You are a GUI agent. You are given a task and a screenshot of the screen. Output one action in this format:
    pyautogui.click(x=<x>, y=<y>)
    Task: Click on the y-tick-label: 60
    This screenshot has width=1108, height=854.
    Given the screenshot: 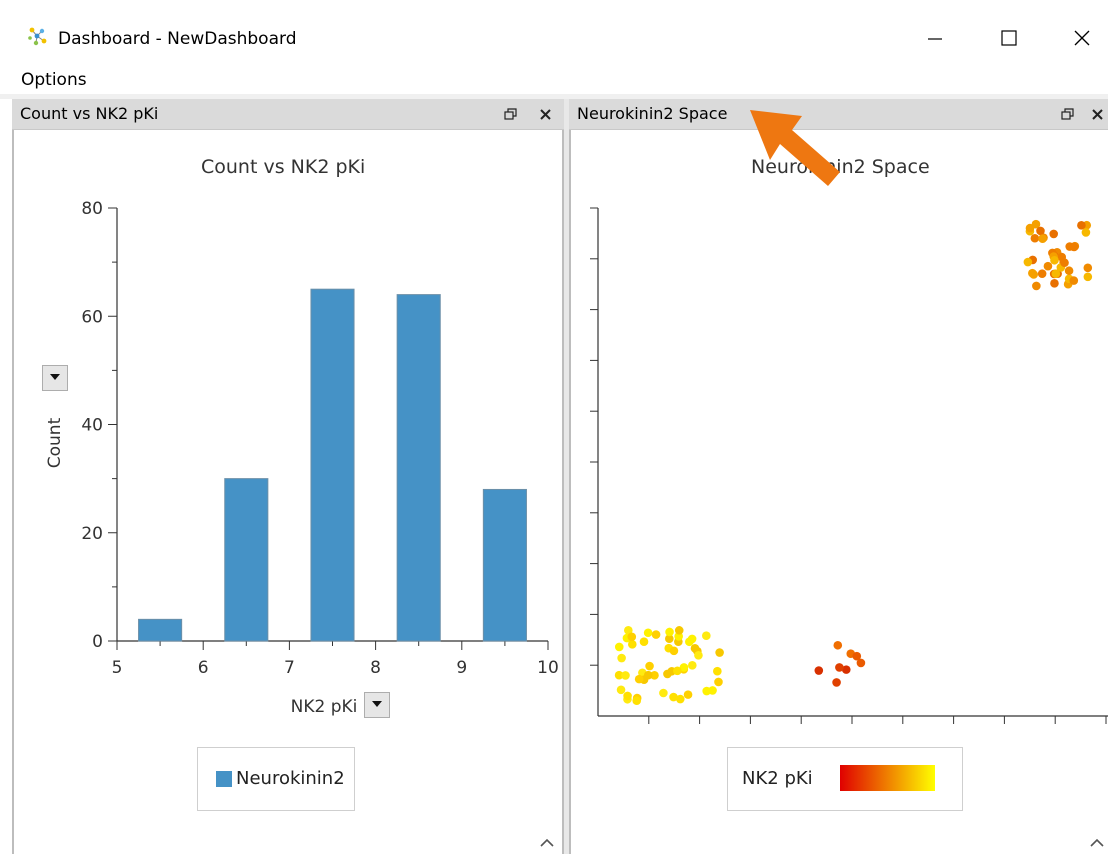 What is the action you would take?
    pyautogui.click(x=92, y=317)
    